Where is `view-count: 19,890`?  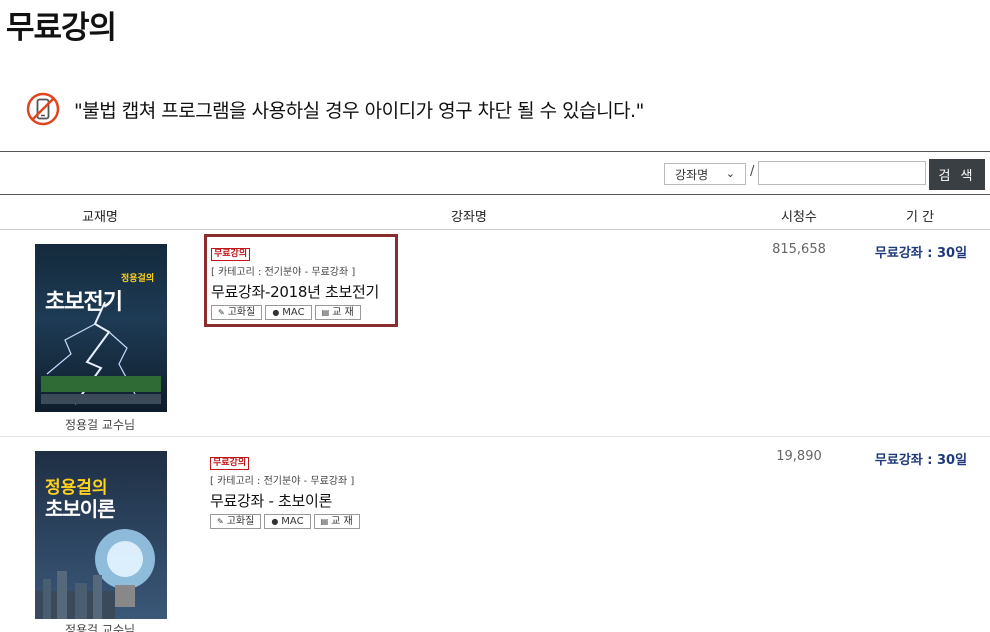
view-count: 19,890 is located at coordinates (799, 456).